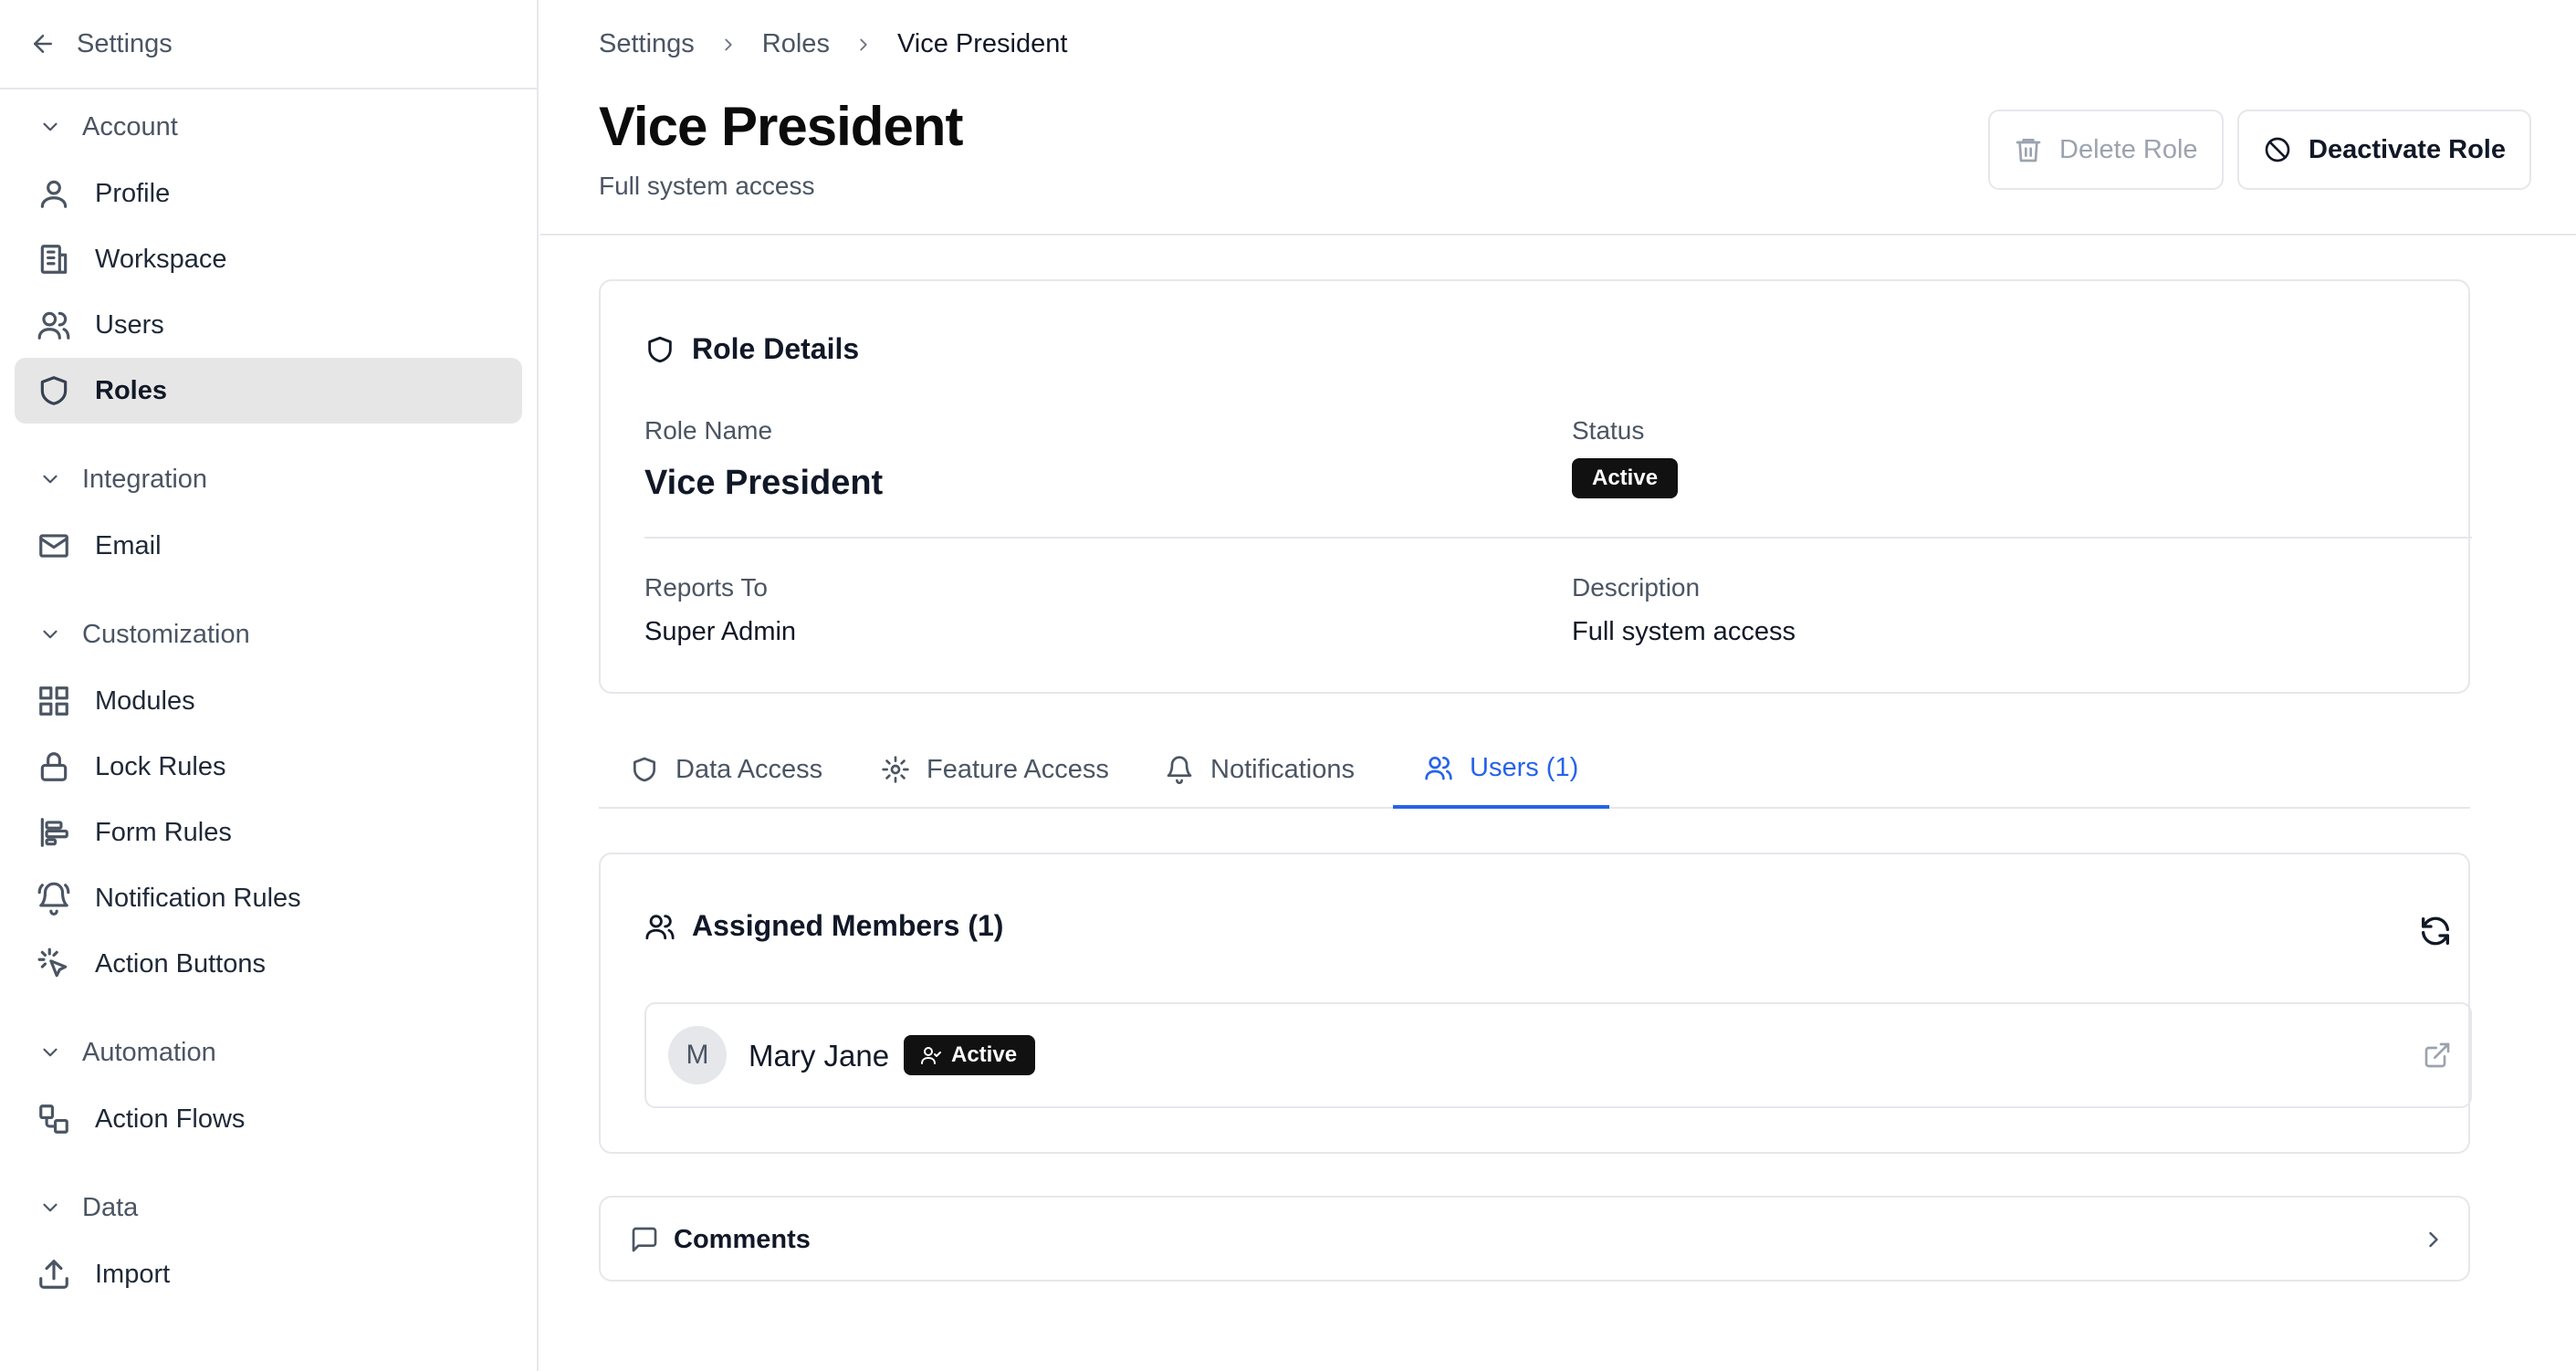  What do you see at coordinates (54, 194) in the screenshot?
I see `user-icon` at bounding box center [54, 194].